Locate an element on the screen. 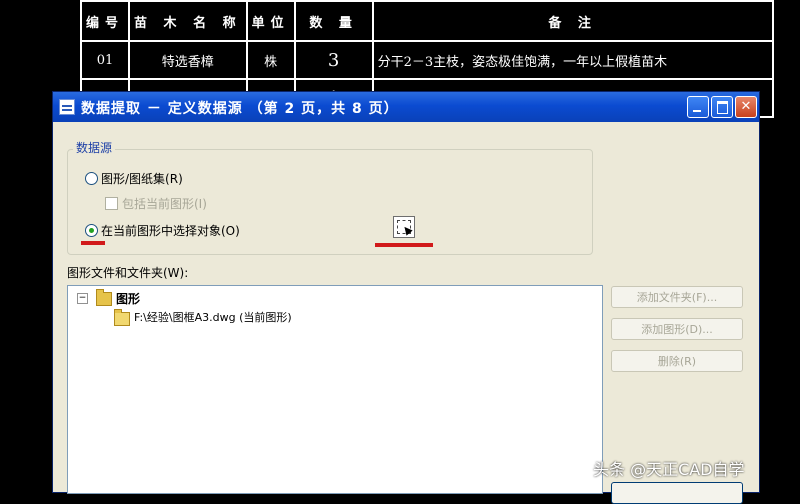  tree-item-current-drawing: F:\经验\图框A3.dwg (当前图形) is located at coordinates (213, 317).